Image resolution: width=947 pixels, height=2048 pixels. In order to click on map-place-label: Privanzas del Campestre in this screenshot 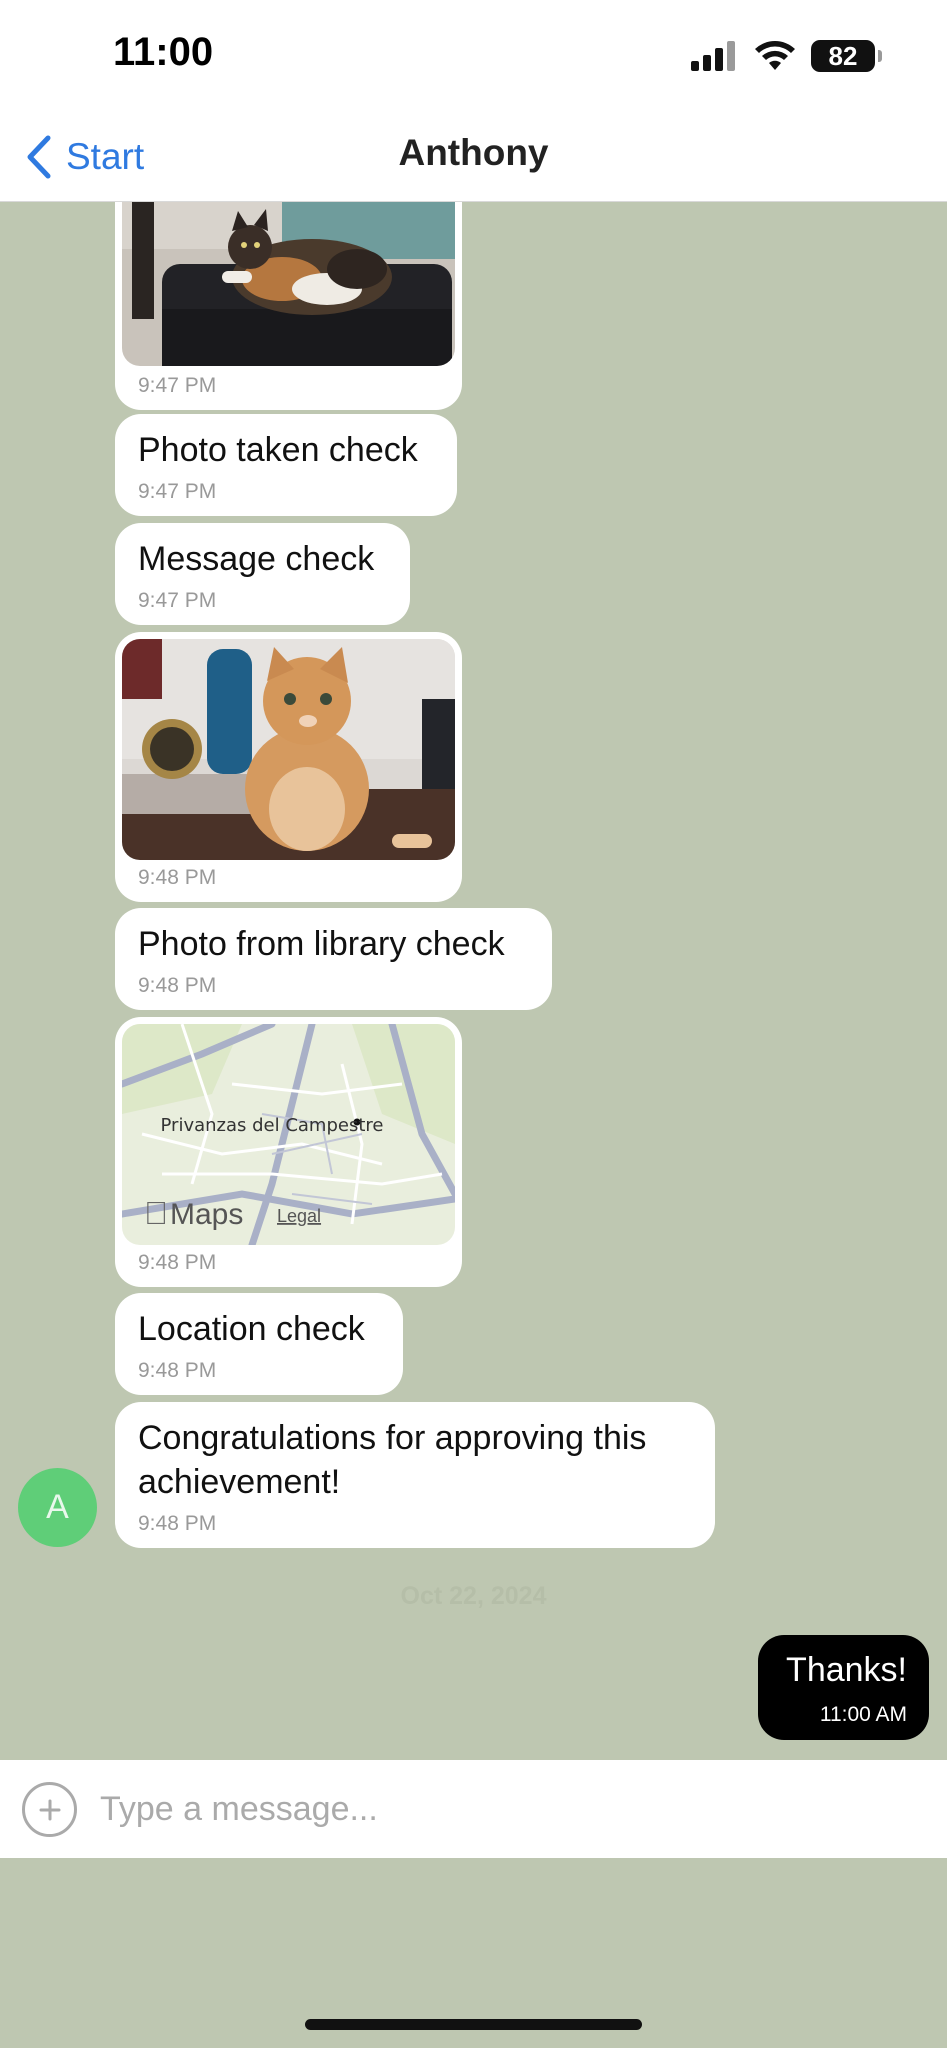, I will do `click(272, 1125)`.